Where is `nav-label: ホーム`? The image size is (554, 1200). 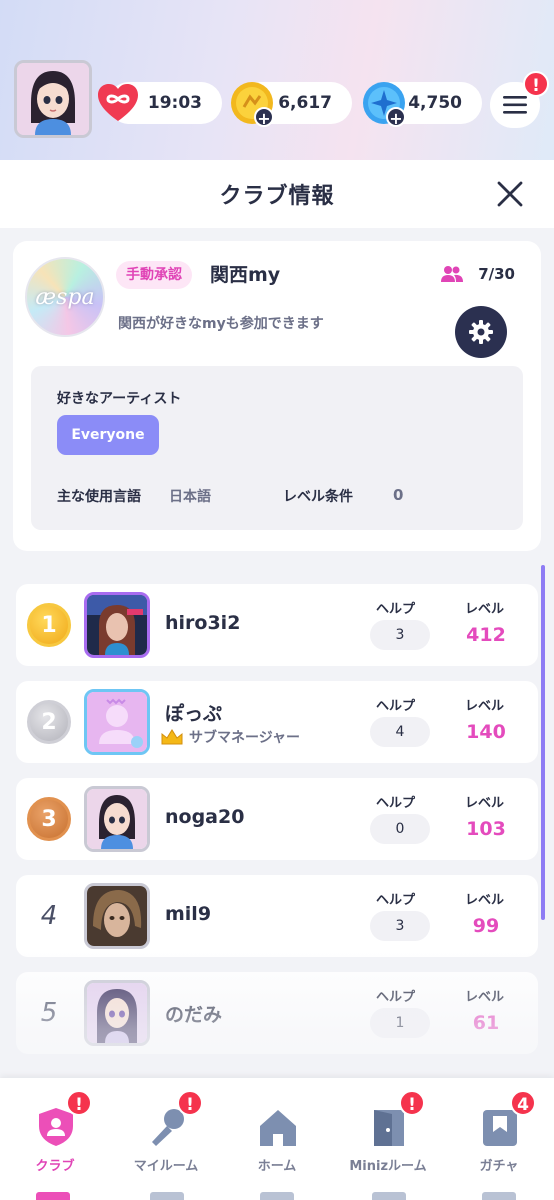 nav-label: ホーム is located at coordinates (277, 1166).